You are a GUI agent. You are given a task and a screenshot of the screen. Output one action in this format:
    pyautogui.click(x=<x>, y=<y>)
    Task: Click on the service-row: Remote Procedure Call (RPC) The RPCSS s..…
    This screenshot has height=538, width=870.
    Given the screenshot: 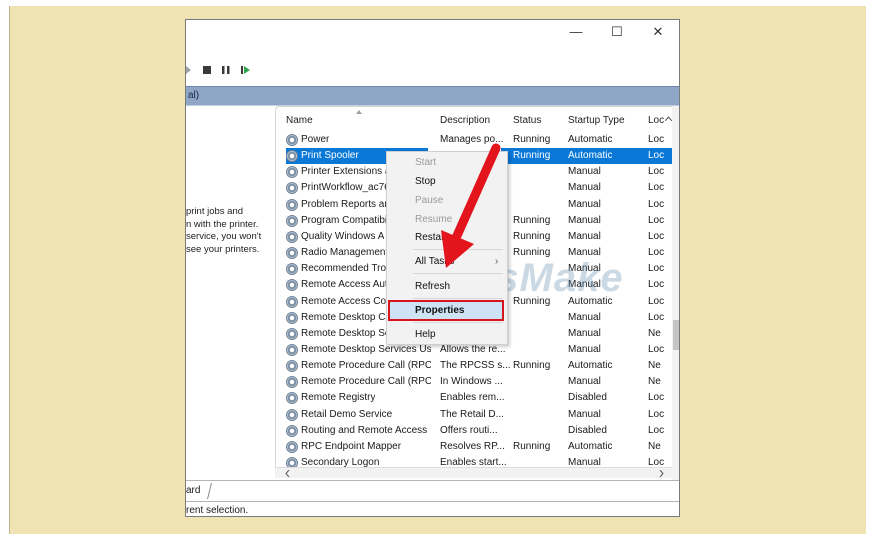 What is the action you would take?
    pyautogui.click(x=476, y=366)
    